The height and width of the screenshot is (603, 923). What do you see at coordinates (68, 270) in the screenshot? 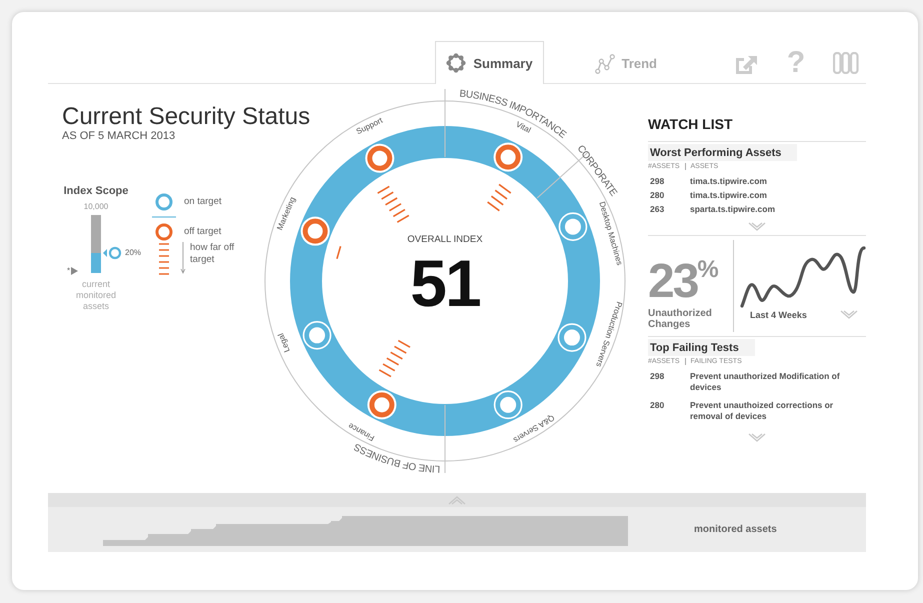
I see `footnote-mark: *` at bounding box center [68, 270].